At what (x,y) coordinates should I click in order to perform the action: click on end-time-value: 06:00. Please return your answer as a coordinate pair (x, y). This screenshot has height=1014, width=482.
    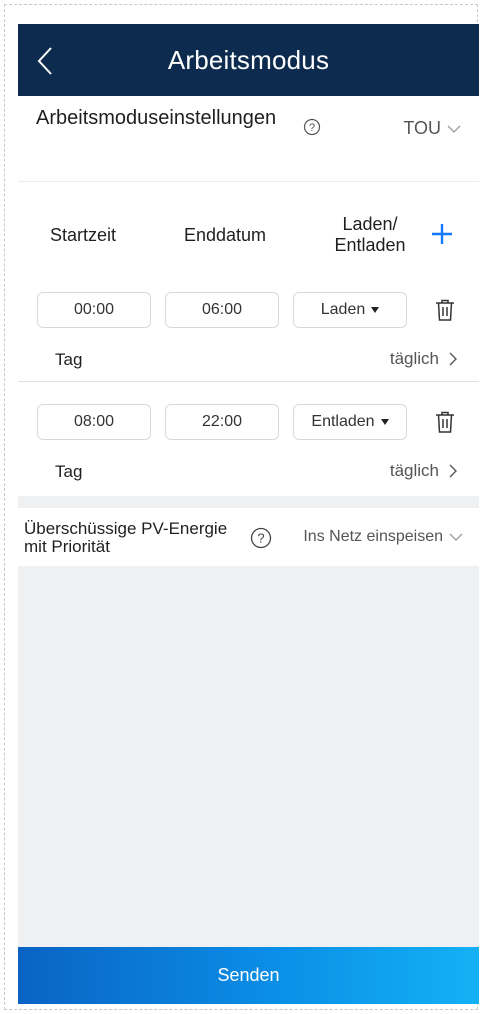
    Looking at the image, I should click on (222, 309).